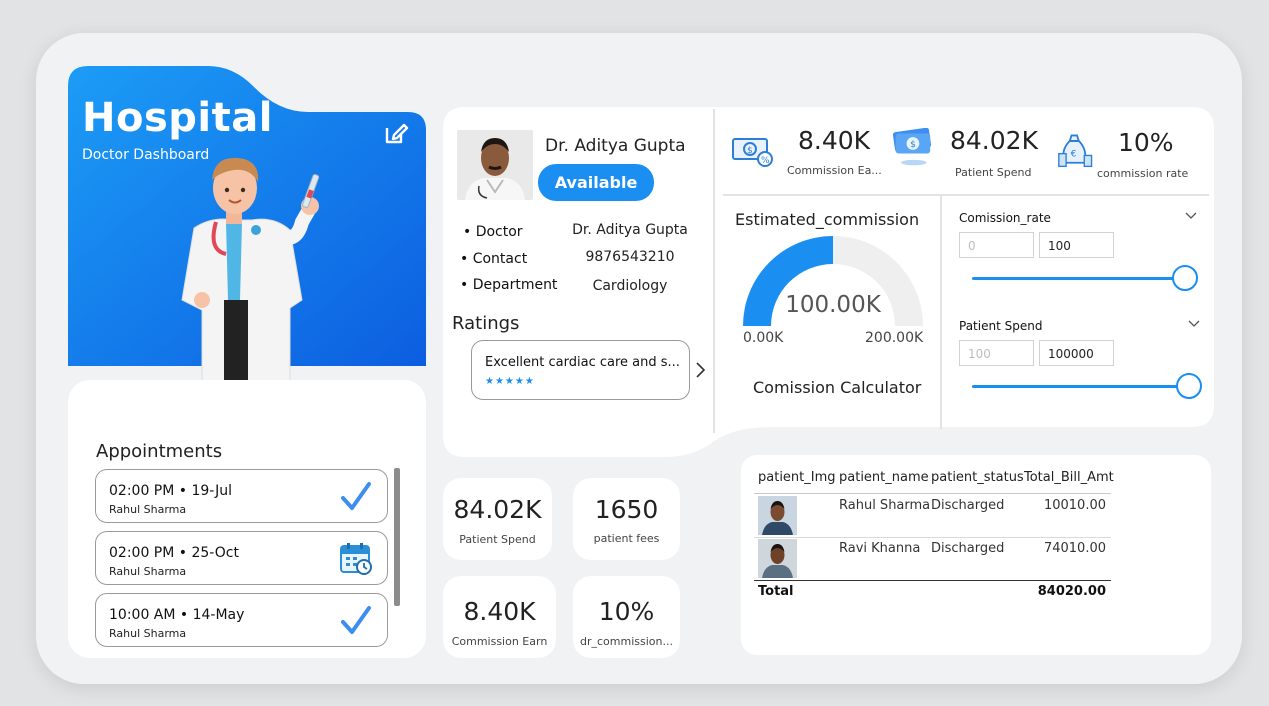 Image resolution: width=1269 pixels, height=706 pixels. I want to click on table-total-divider, so click(932, 580).